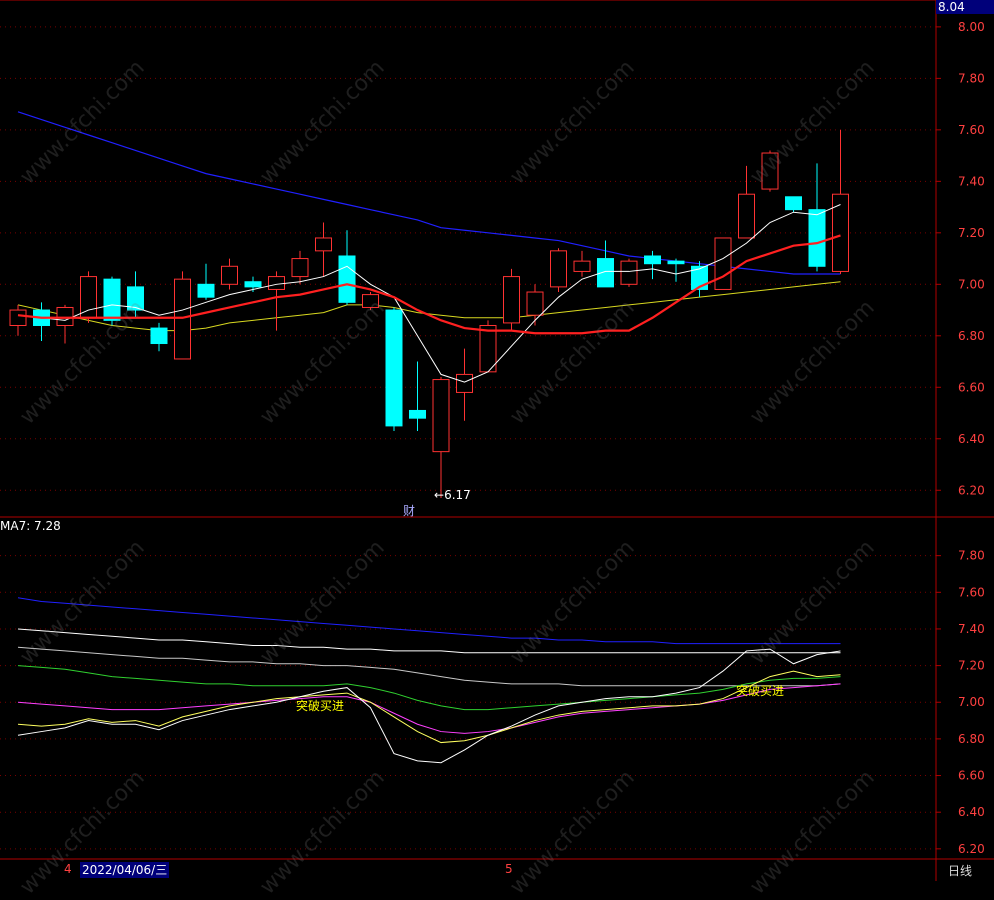 The image size is (994, 900). Describe the element at coordinates (457, 495) in the screenshot. I see `low-price-value: 6.17` at that location.